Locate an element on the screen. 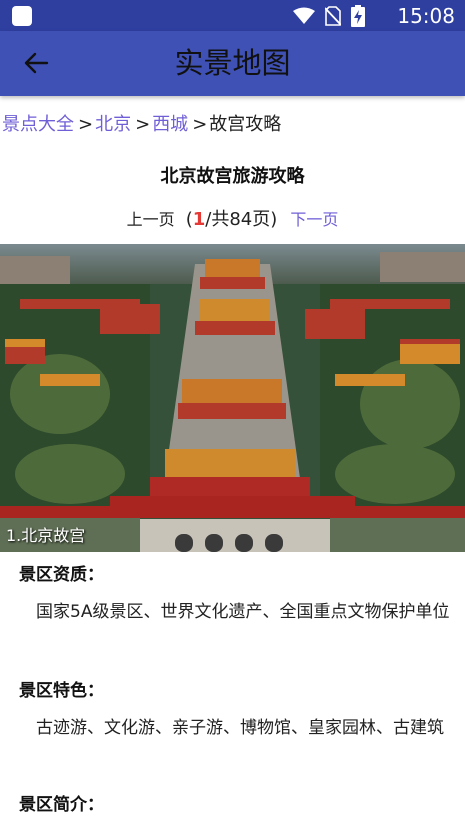 This screenshot has width=465, height=828. section-body-qualification: 国家5A级景区、世界文化遗产、全国重点文物保护单位 is located at coordinates (243, 612).